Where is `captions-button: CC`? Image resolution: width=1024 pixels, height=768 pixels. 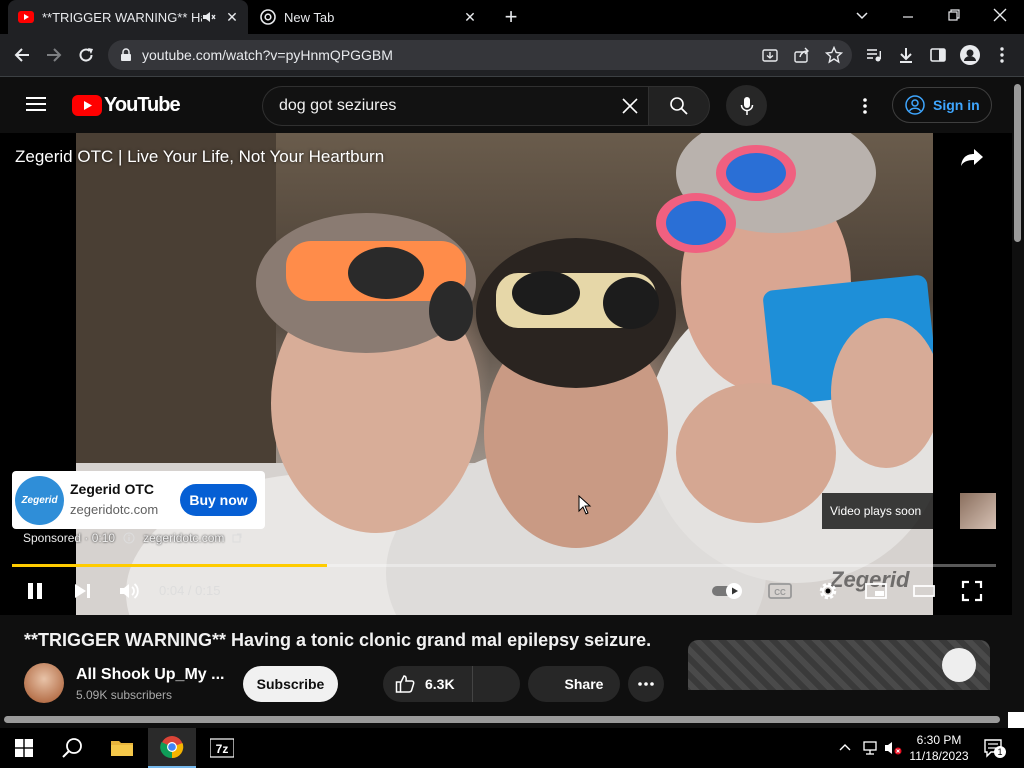 captions-button: CC is located at coordinates (780, 591).